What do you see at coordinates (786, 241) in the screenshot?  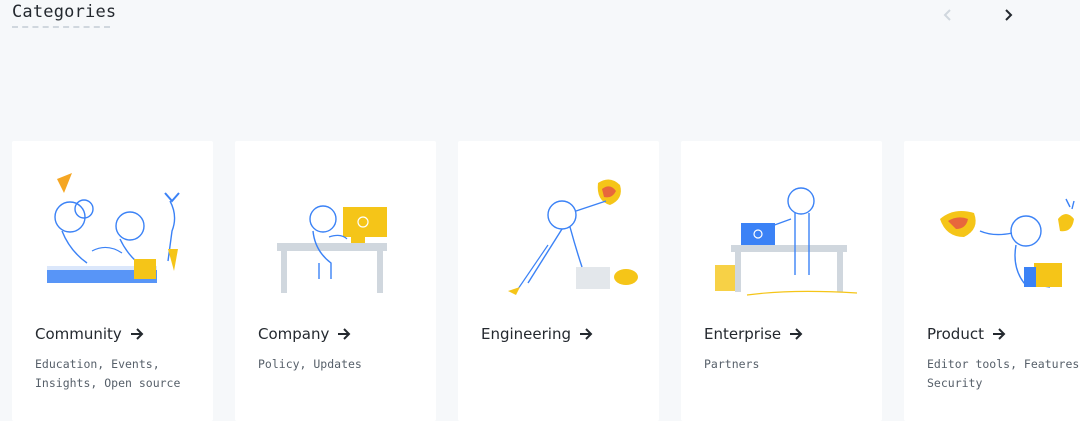 I see `enterprise-illustration` at bounding box center [786, 241].